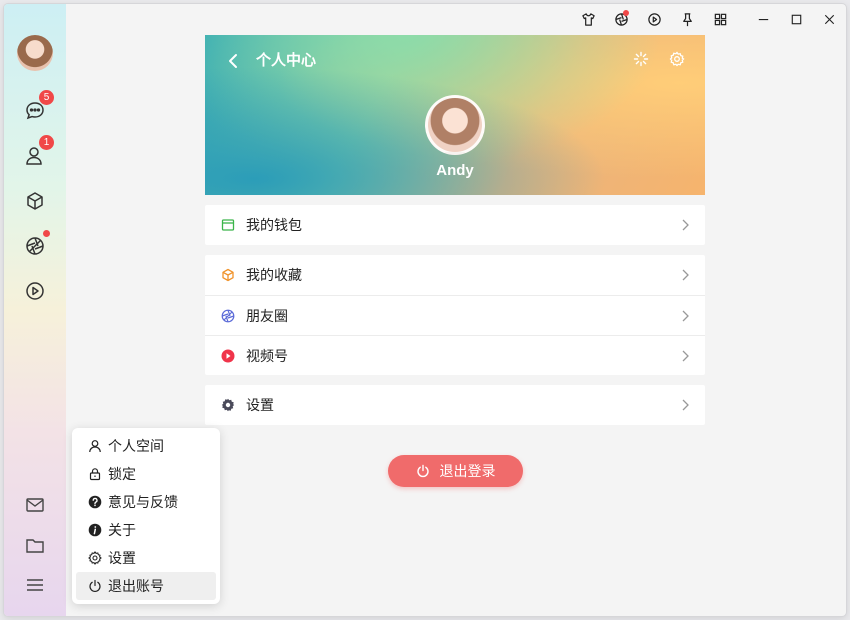  Describe the element at coordinates (274, 225) in the screenshot. I see `menu-row-label: 我的钱包` at that location.